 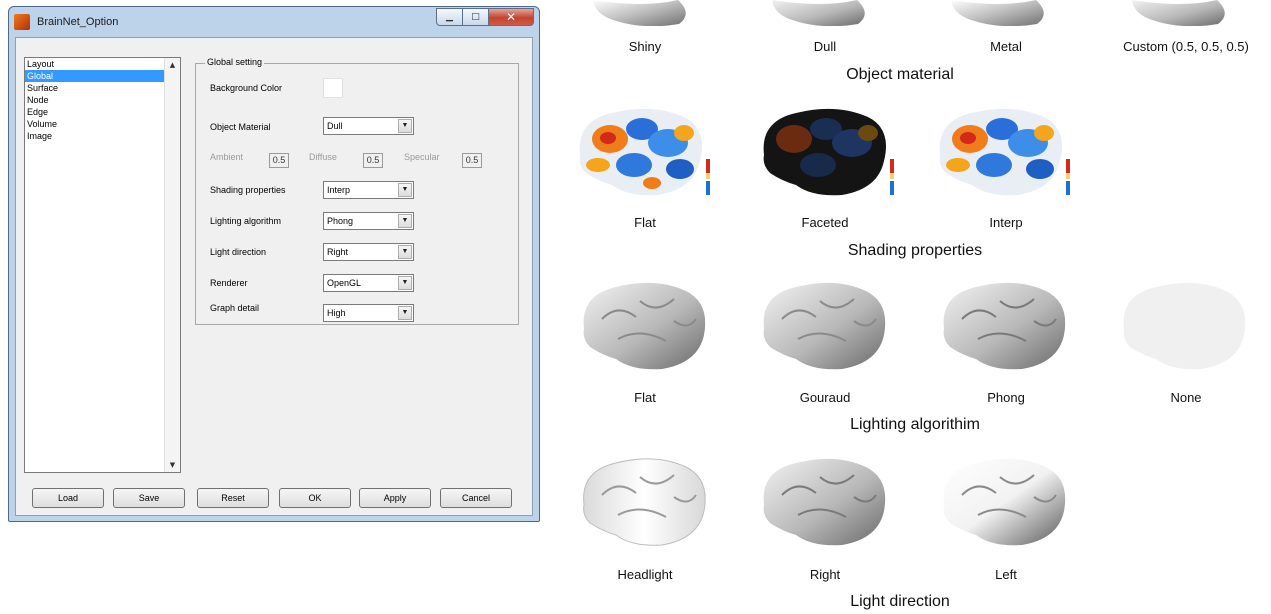 I want to click on lighting-algorithm-label: Lighting algorithm, so click(x=246, y=221).